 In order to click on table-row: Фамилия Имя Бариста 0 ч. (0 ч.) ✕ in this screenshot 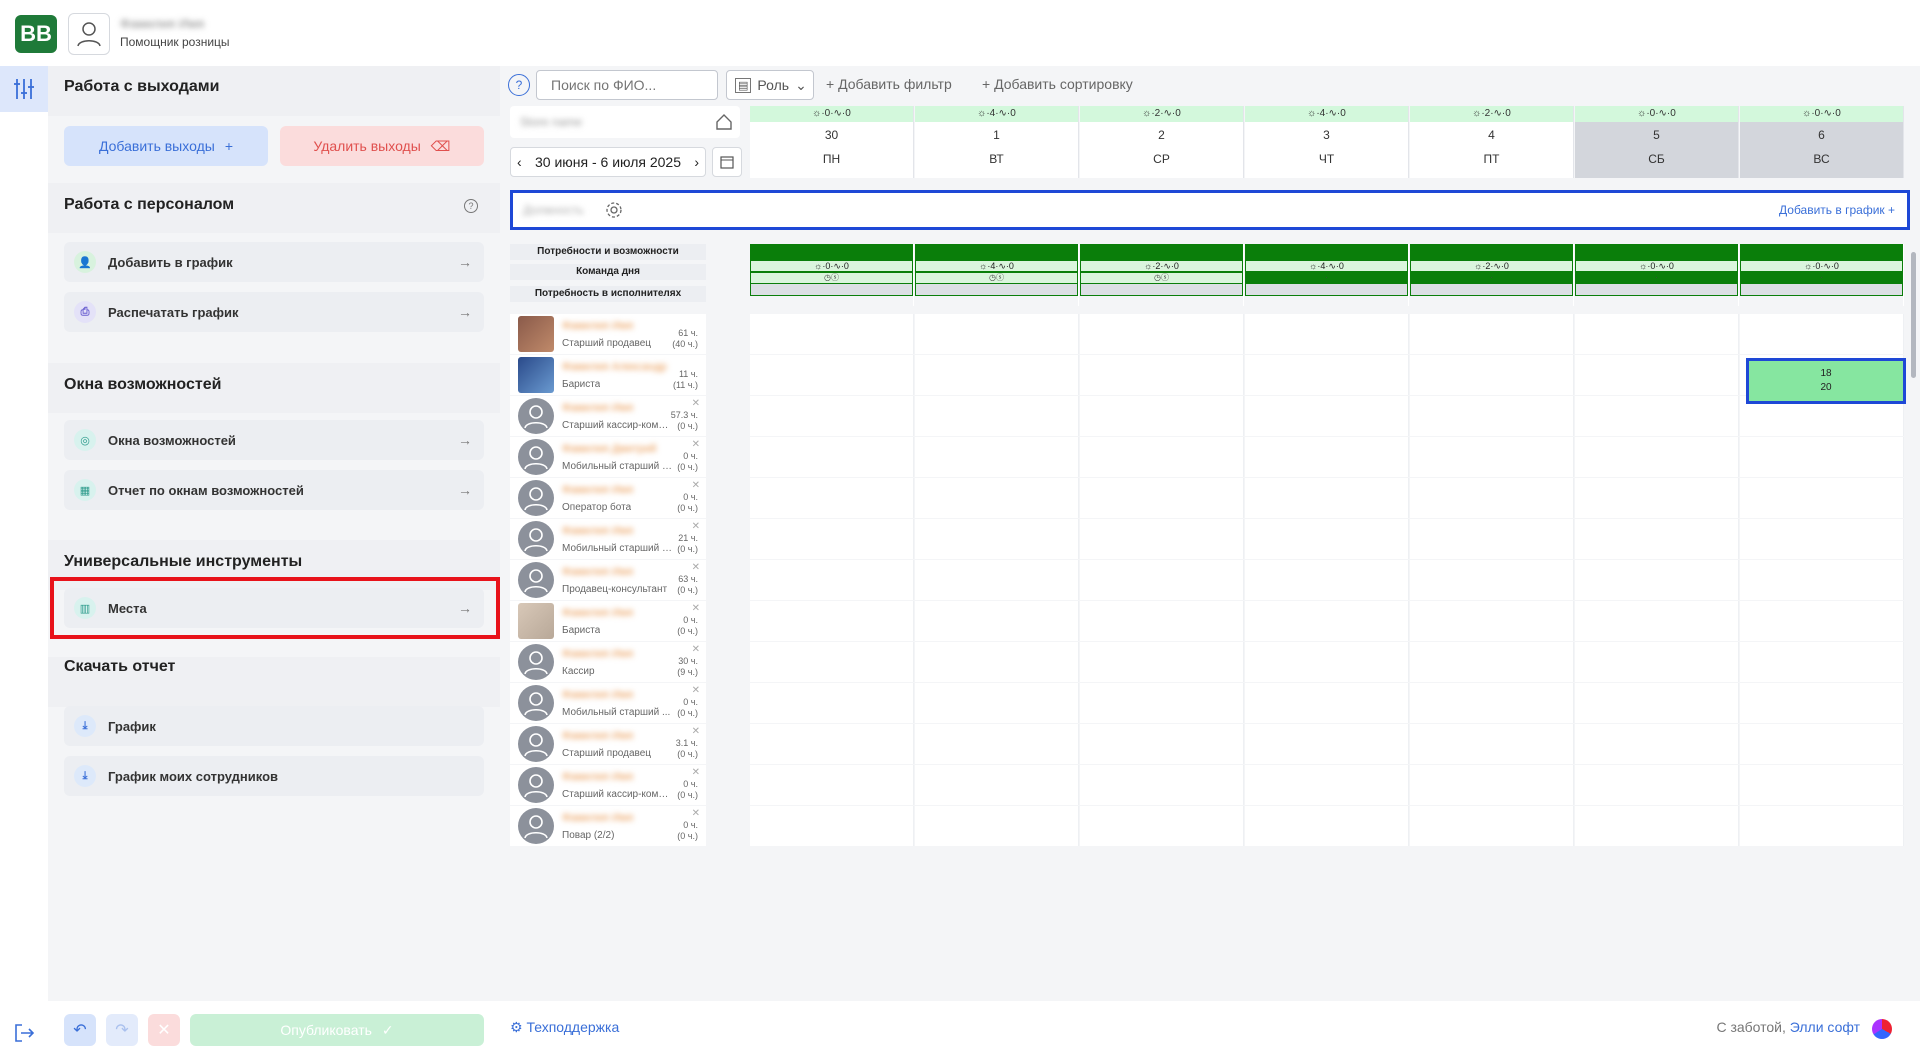, I will do `click(608, 621)`.